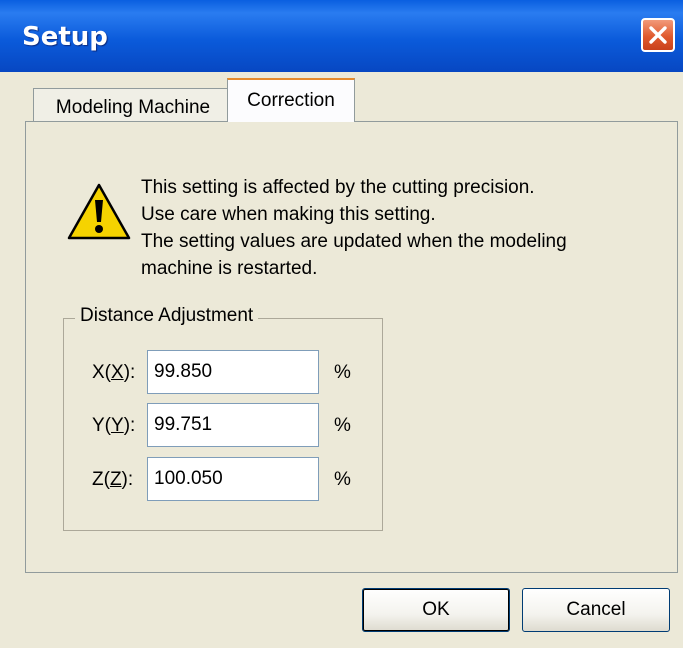 The image size is (683, 648). I want to click on close-button, so click(658, 35).